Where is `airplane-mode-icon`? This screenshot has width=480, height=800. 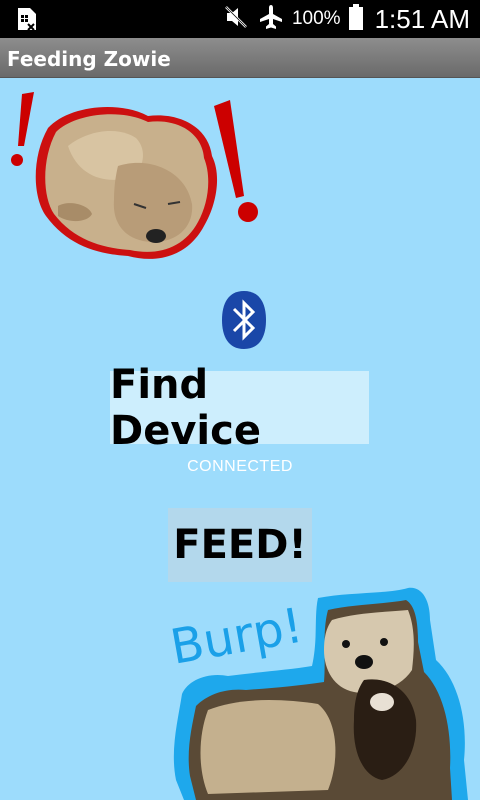
airplane-mode-icon is located at coordinates (271, 19).